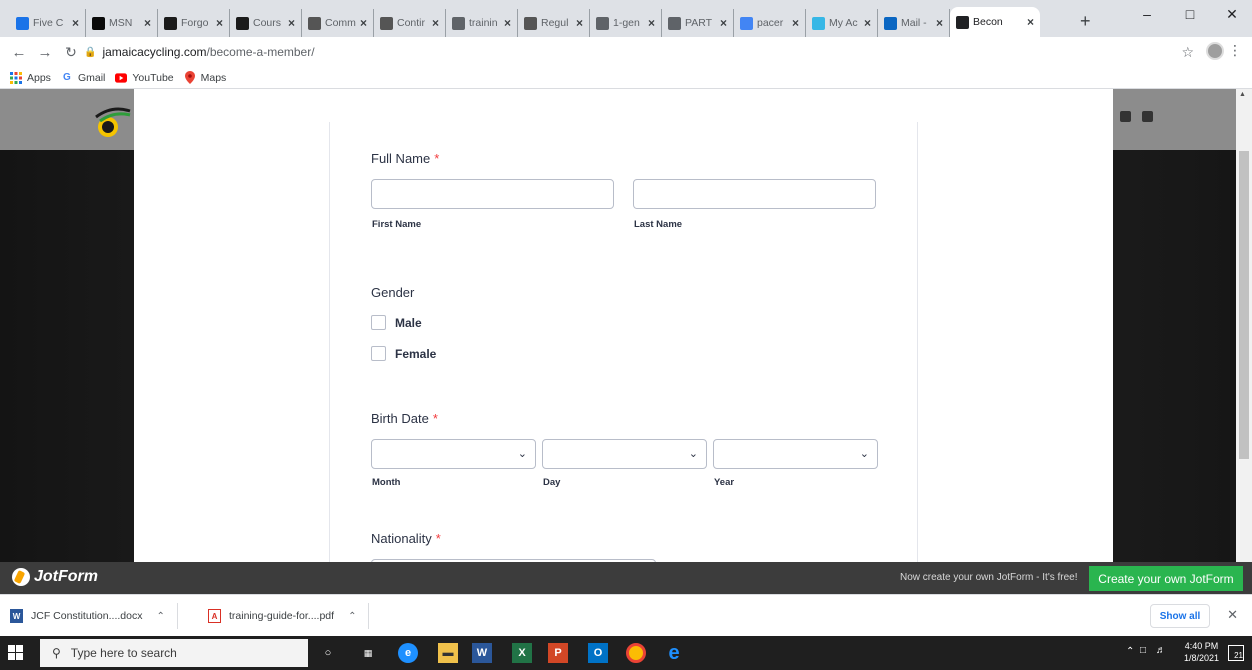 The width and height of the screenshot is (1252, 670). Describe the element at coordinates (22, 23) in the screenshot. I see `five-c-icon` at that location.